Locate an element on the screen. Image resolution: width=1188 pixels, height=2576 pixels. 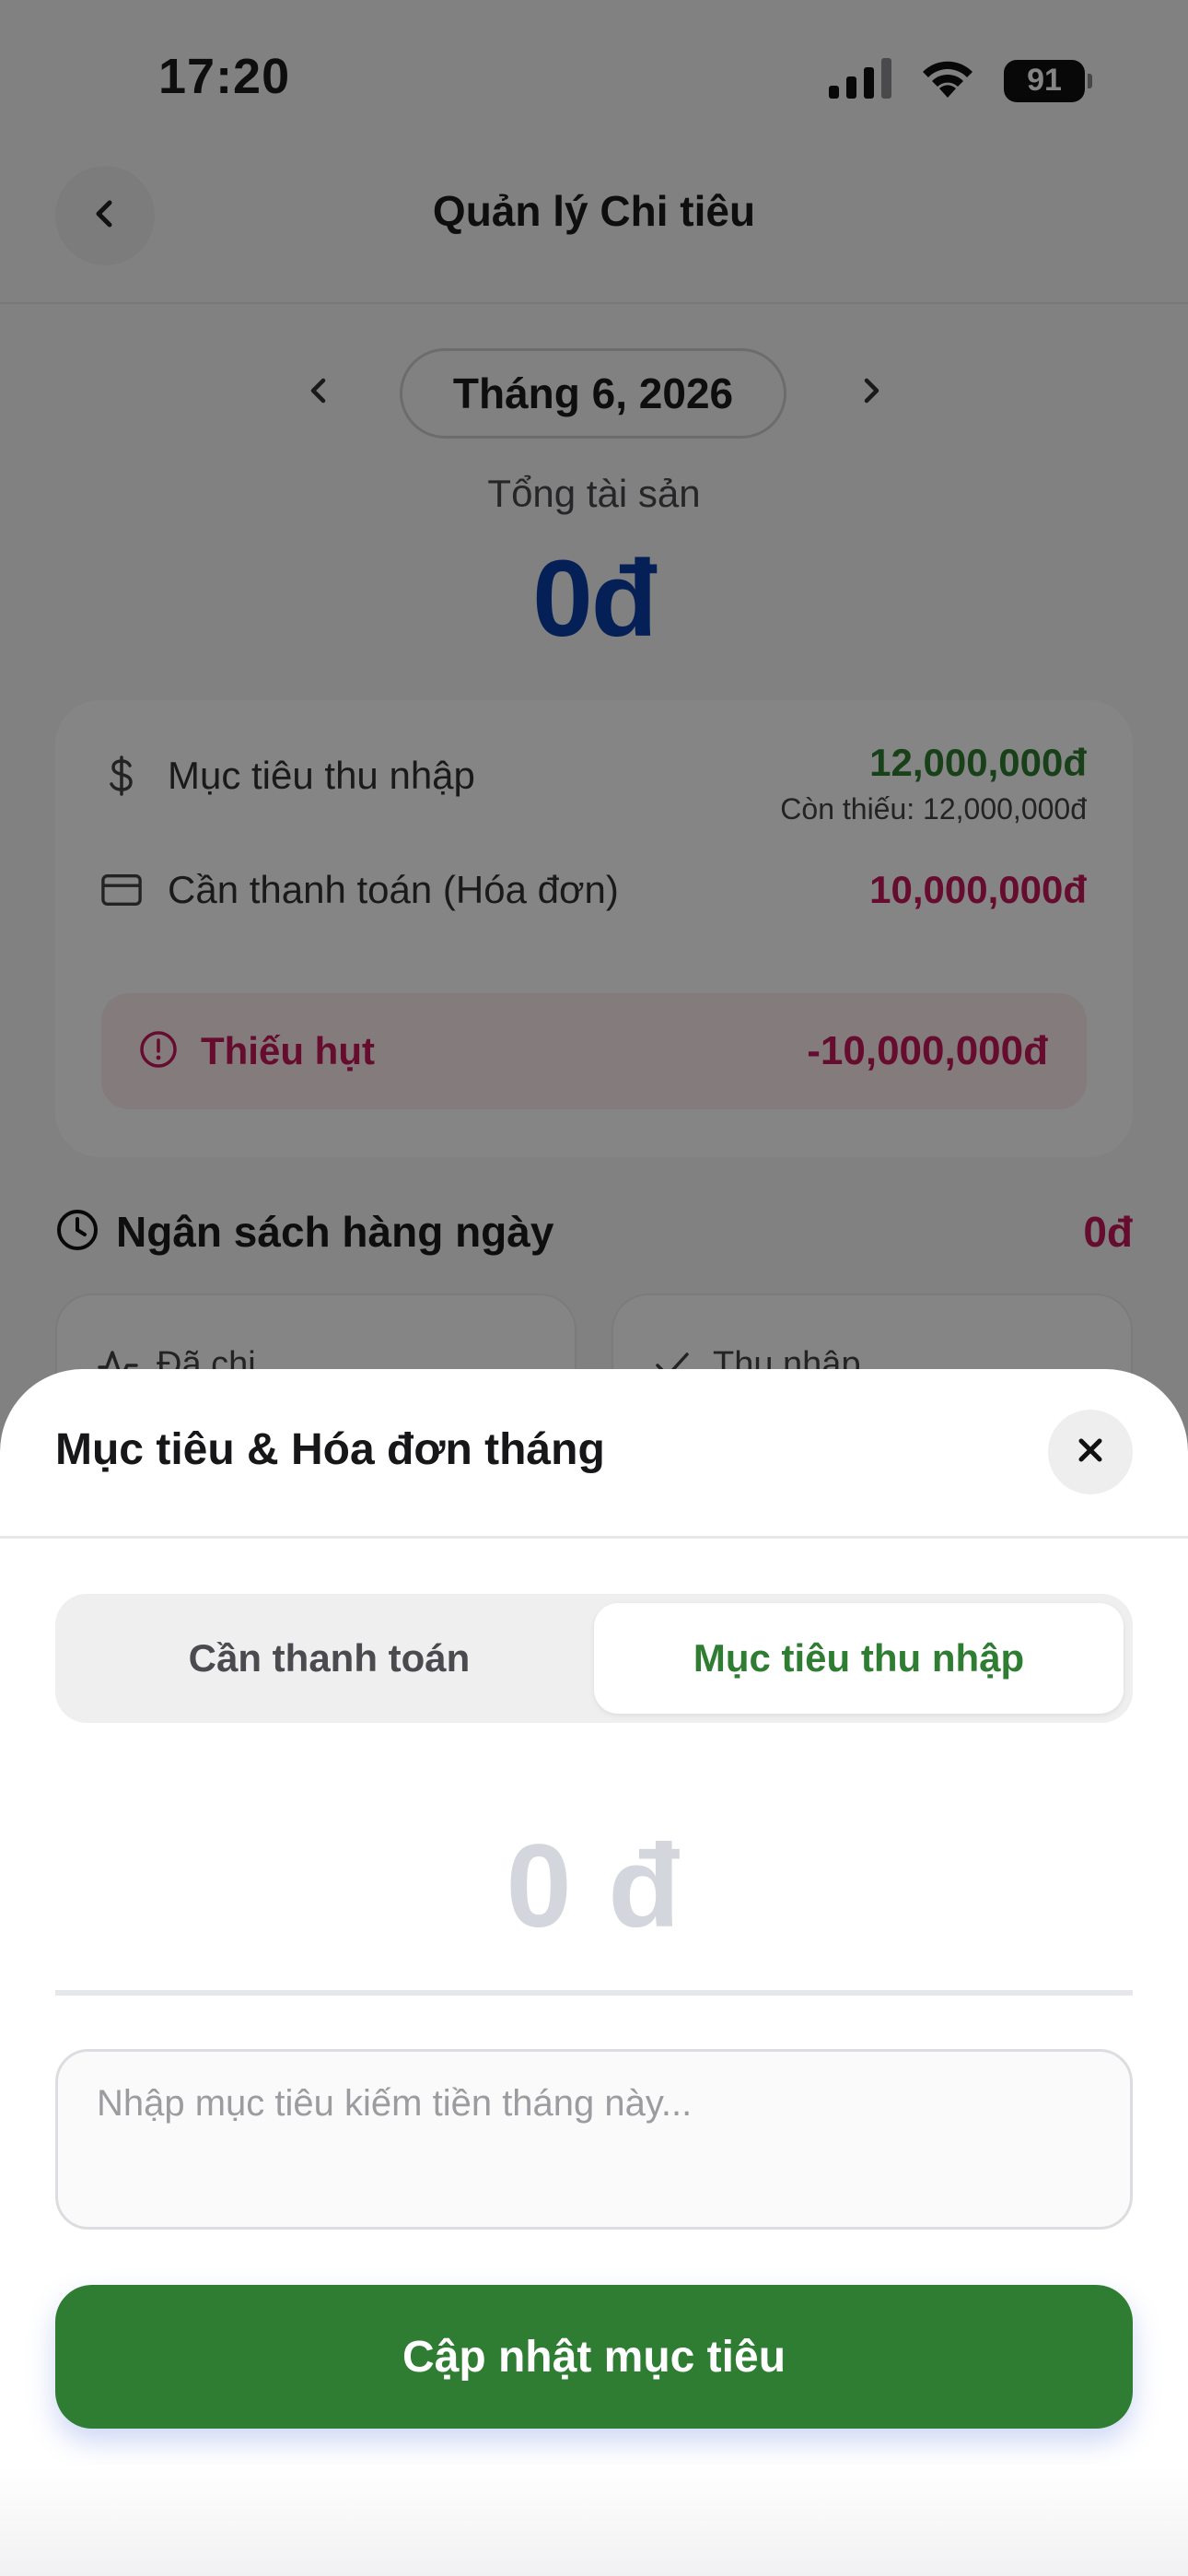
close-icon is located at coordinates (1091, 1452).